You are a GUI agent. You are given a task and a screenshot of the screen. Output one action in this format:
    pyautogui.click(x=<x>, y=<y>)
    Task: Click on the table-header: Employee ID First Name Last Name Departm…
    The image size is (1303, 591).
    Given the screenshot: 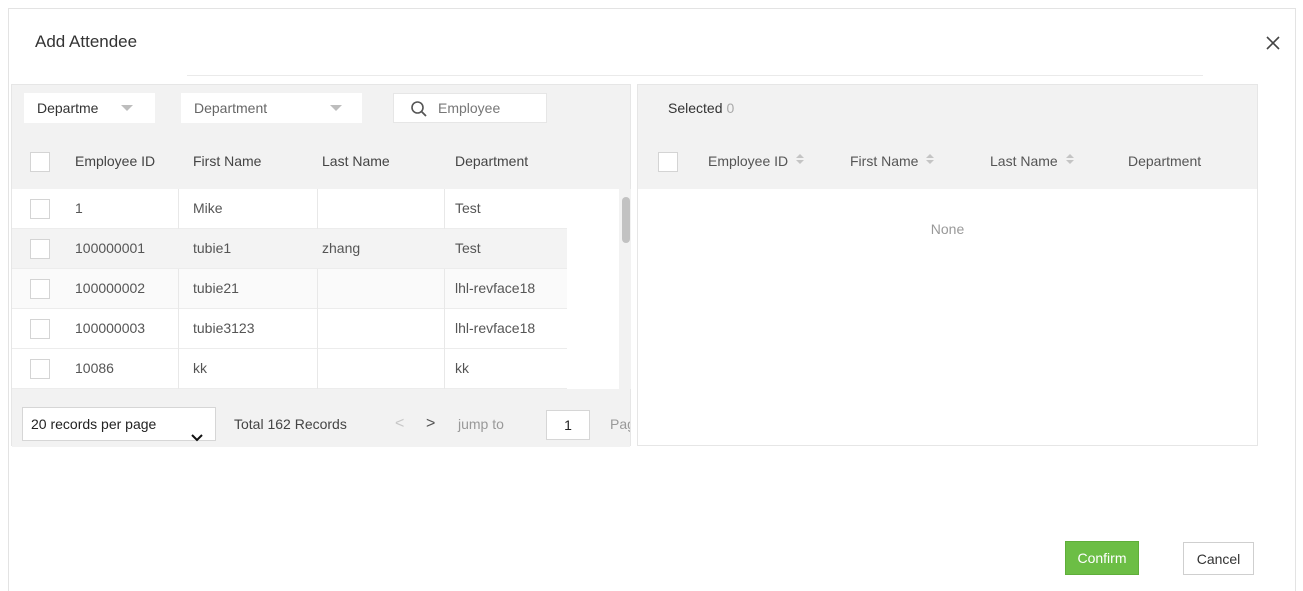 What is the action you would take?
    pyautogui.click(x=289, y=162)
    